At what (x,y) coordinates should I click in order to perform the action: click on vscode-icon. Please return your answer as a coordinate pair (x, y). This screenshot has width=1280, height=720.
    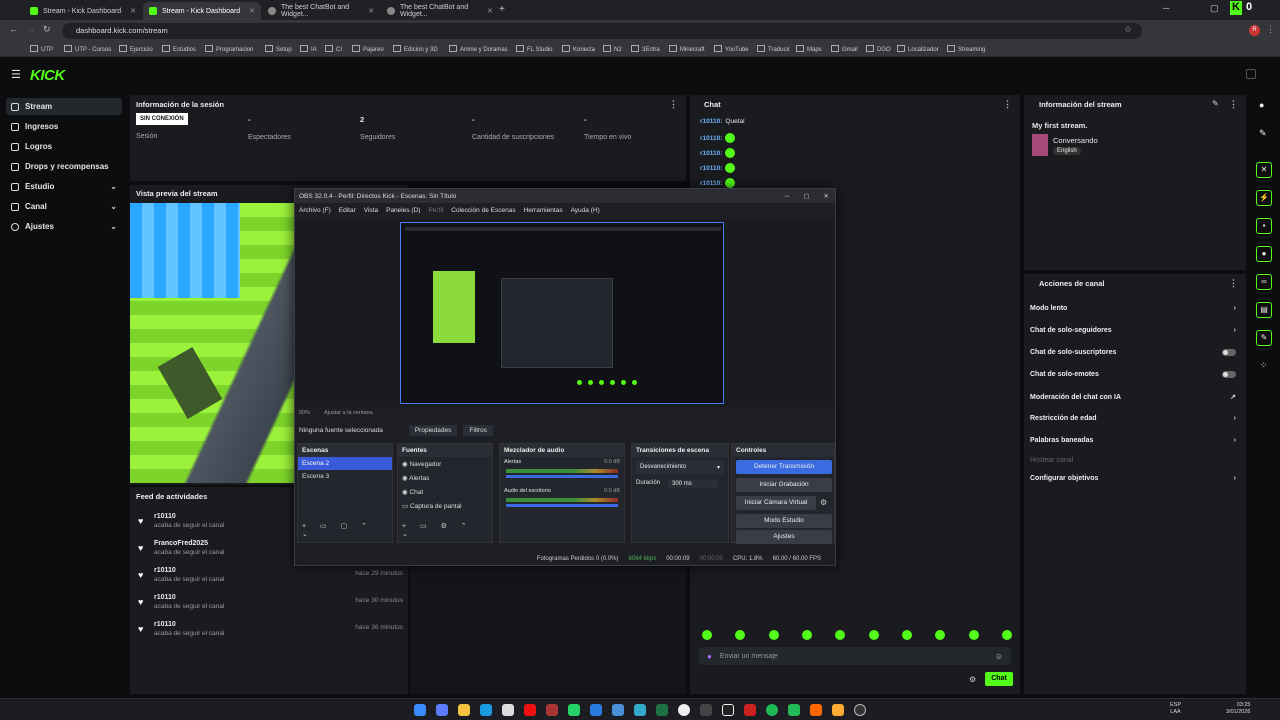
    Looking at the image, I should click on (596, 710).